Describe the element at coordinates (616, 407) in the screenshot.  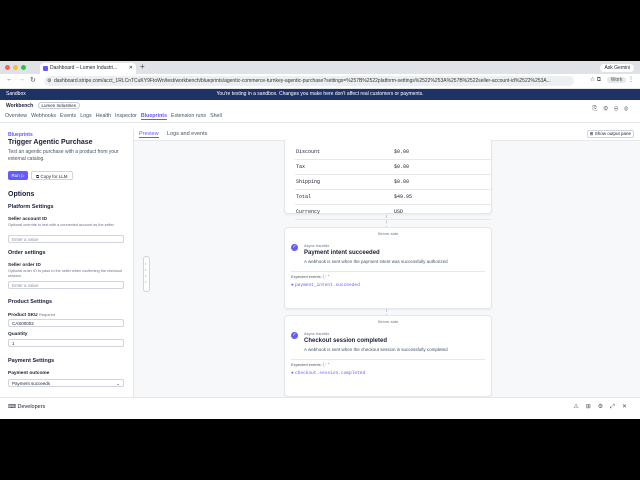
I see `expand-icon: ⤢` at that location.